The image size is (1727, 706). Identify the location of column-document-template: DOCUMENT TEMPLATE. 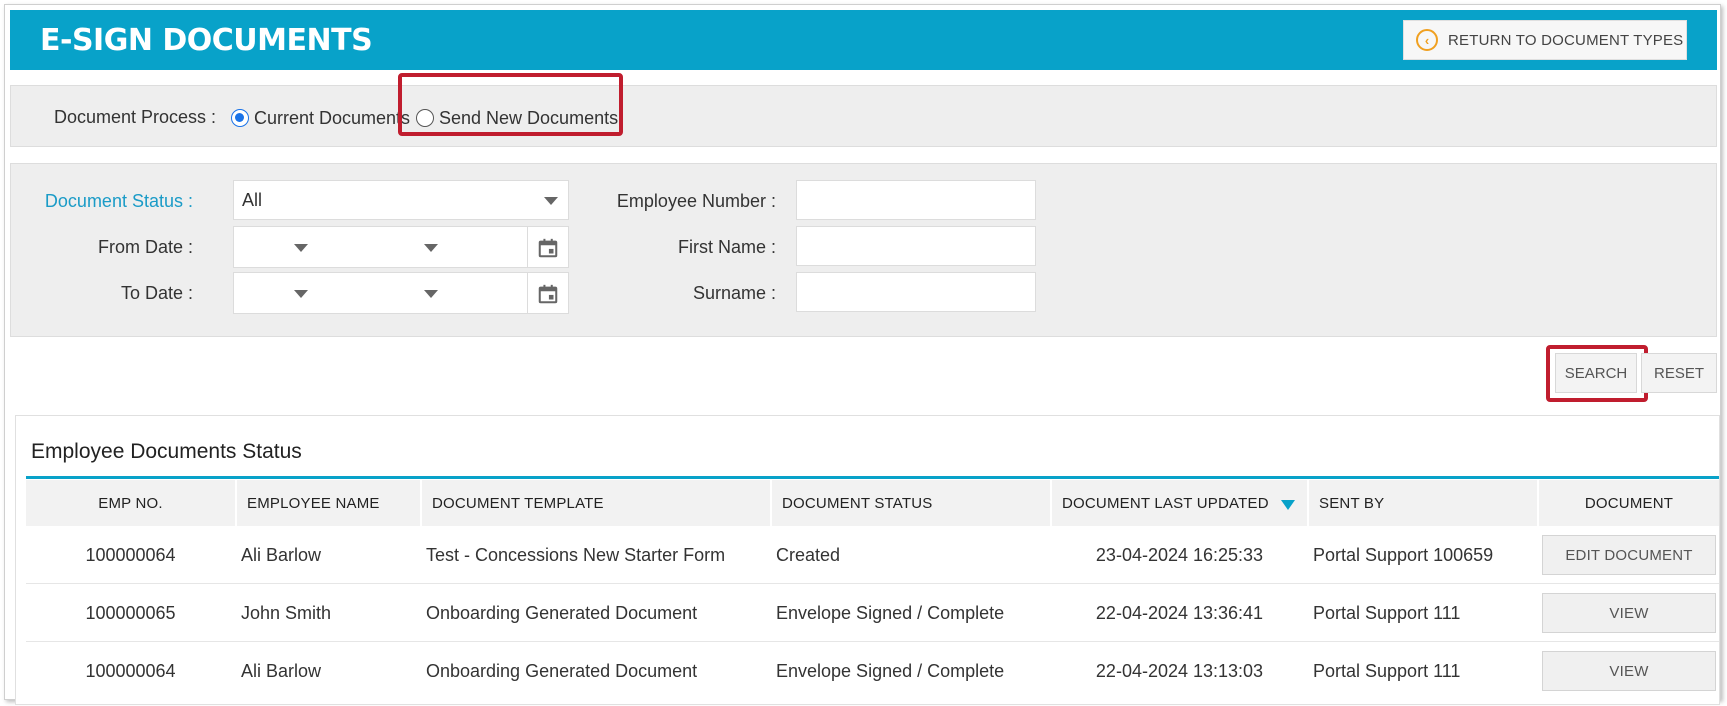
(596, 503).